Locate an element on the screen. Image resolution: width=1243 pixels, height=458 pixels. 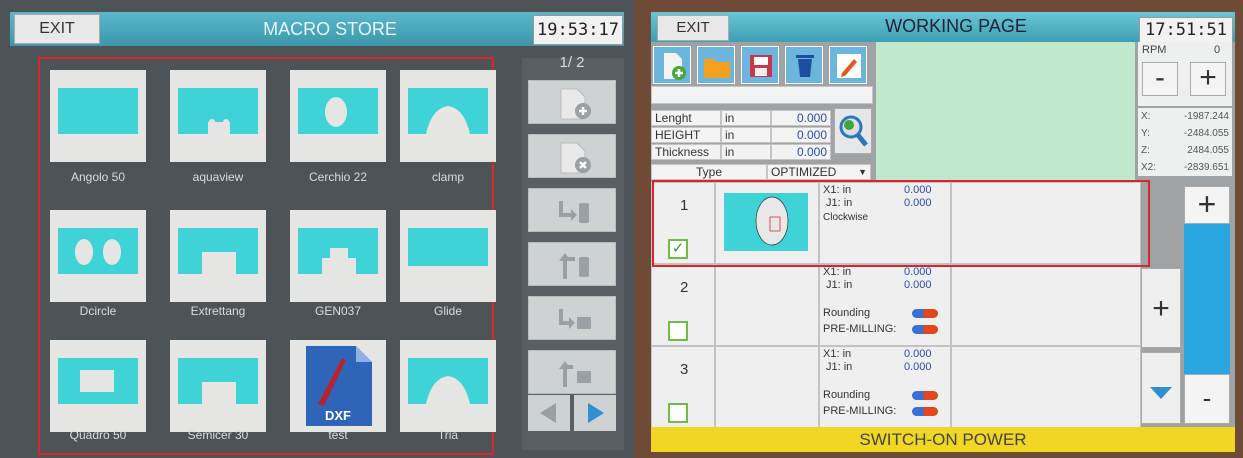
open-folder-button is located at coordinates (716, 65).